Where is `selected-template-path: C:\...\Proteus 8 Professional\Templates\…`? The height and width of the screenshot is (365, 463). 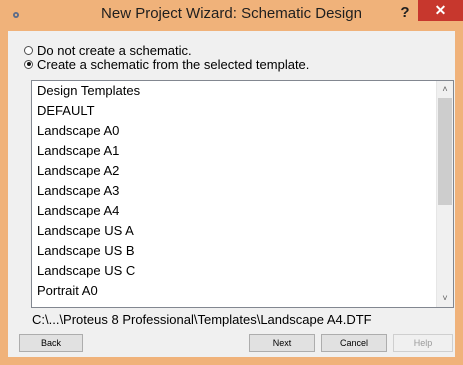 selected-template-path: C:\...\Proteus 8 Professional\Templates\… is located at coordinates (202, 319).